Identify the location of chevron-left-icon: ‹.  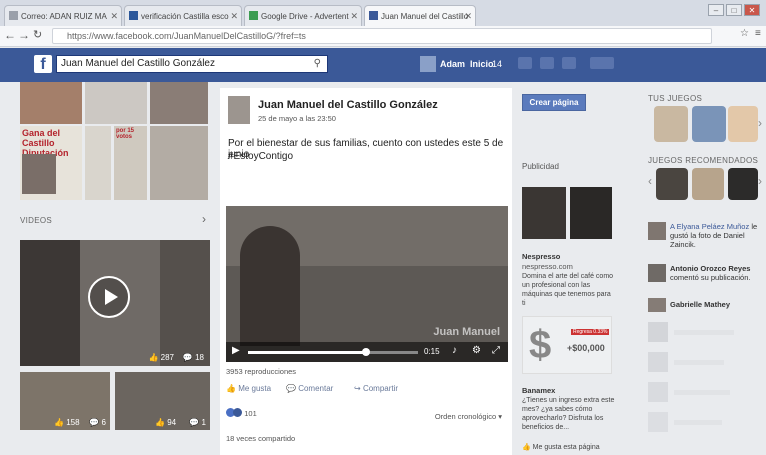
(650, 181).